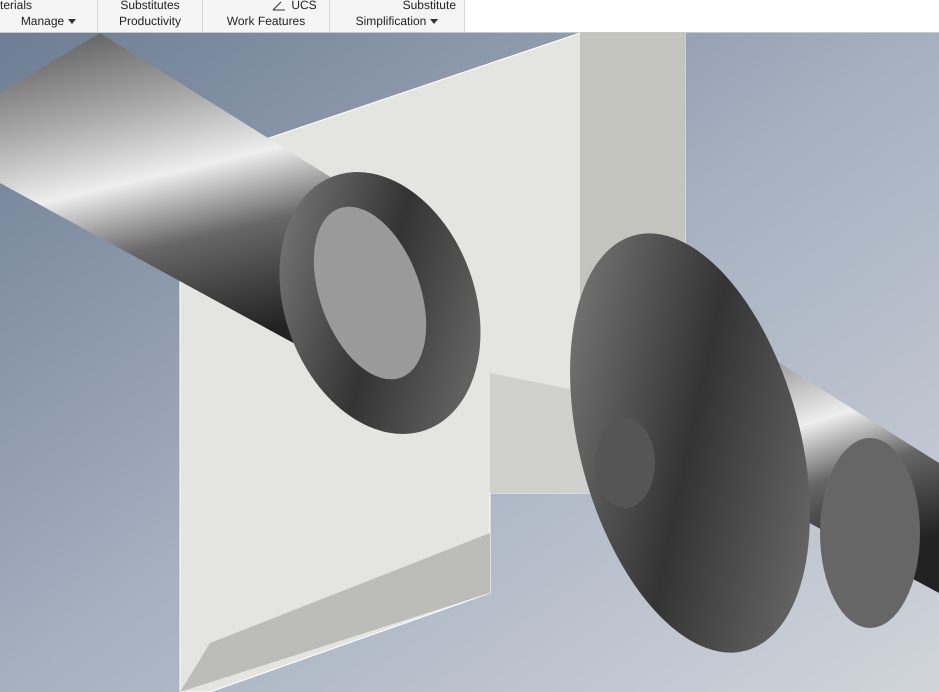  Describe the element at coordinates (304, 5) in the screenshot. I see `tool-label: UCS` at that location.